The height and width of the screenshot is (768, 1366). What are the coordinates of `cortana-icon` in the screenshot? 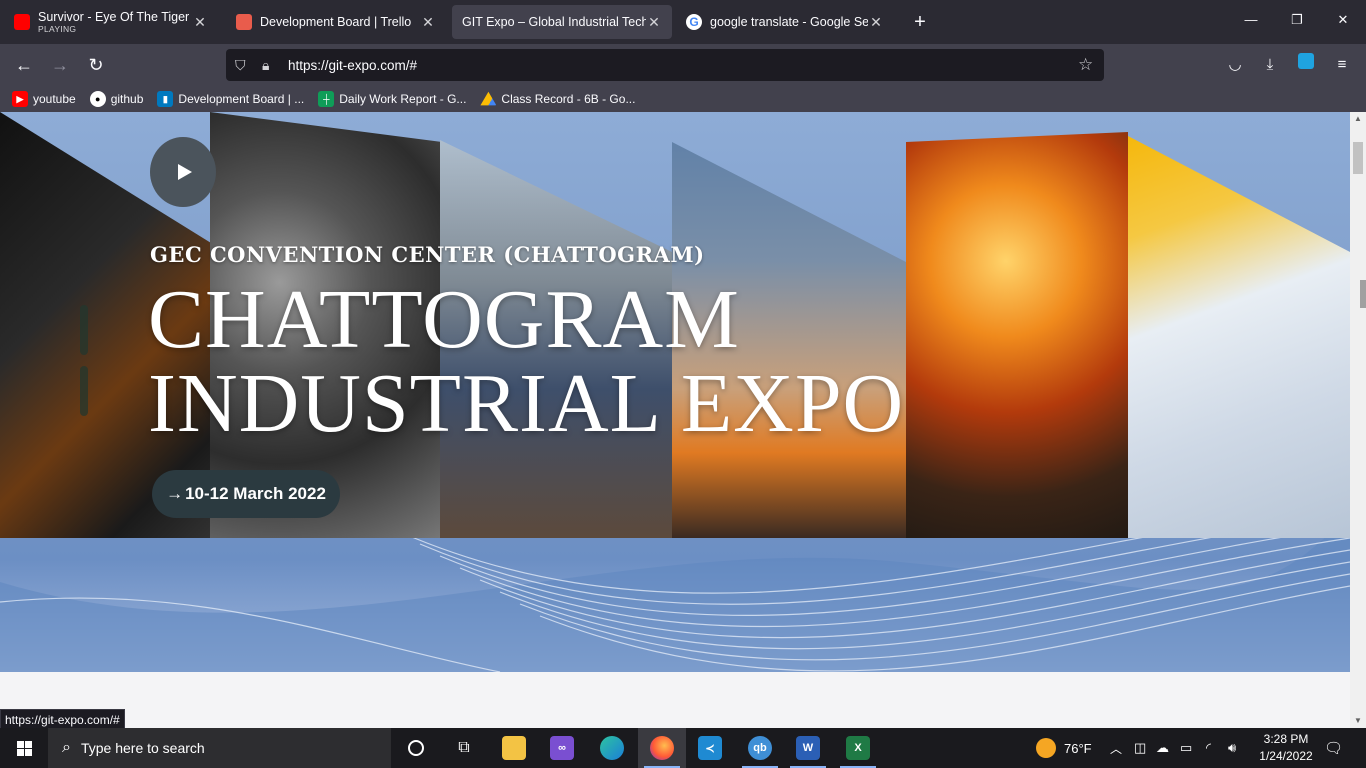 It's located at (416, 748).